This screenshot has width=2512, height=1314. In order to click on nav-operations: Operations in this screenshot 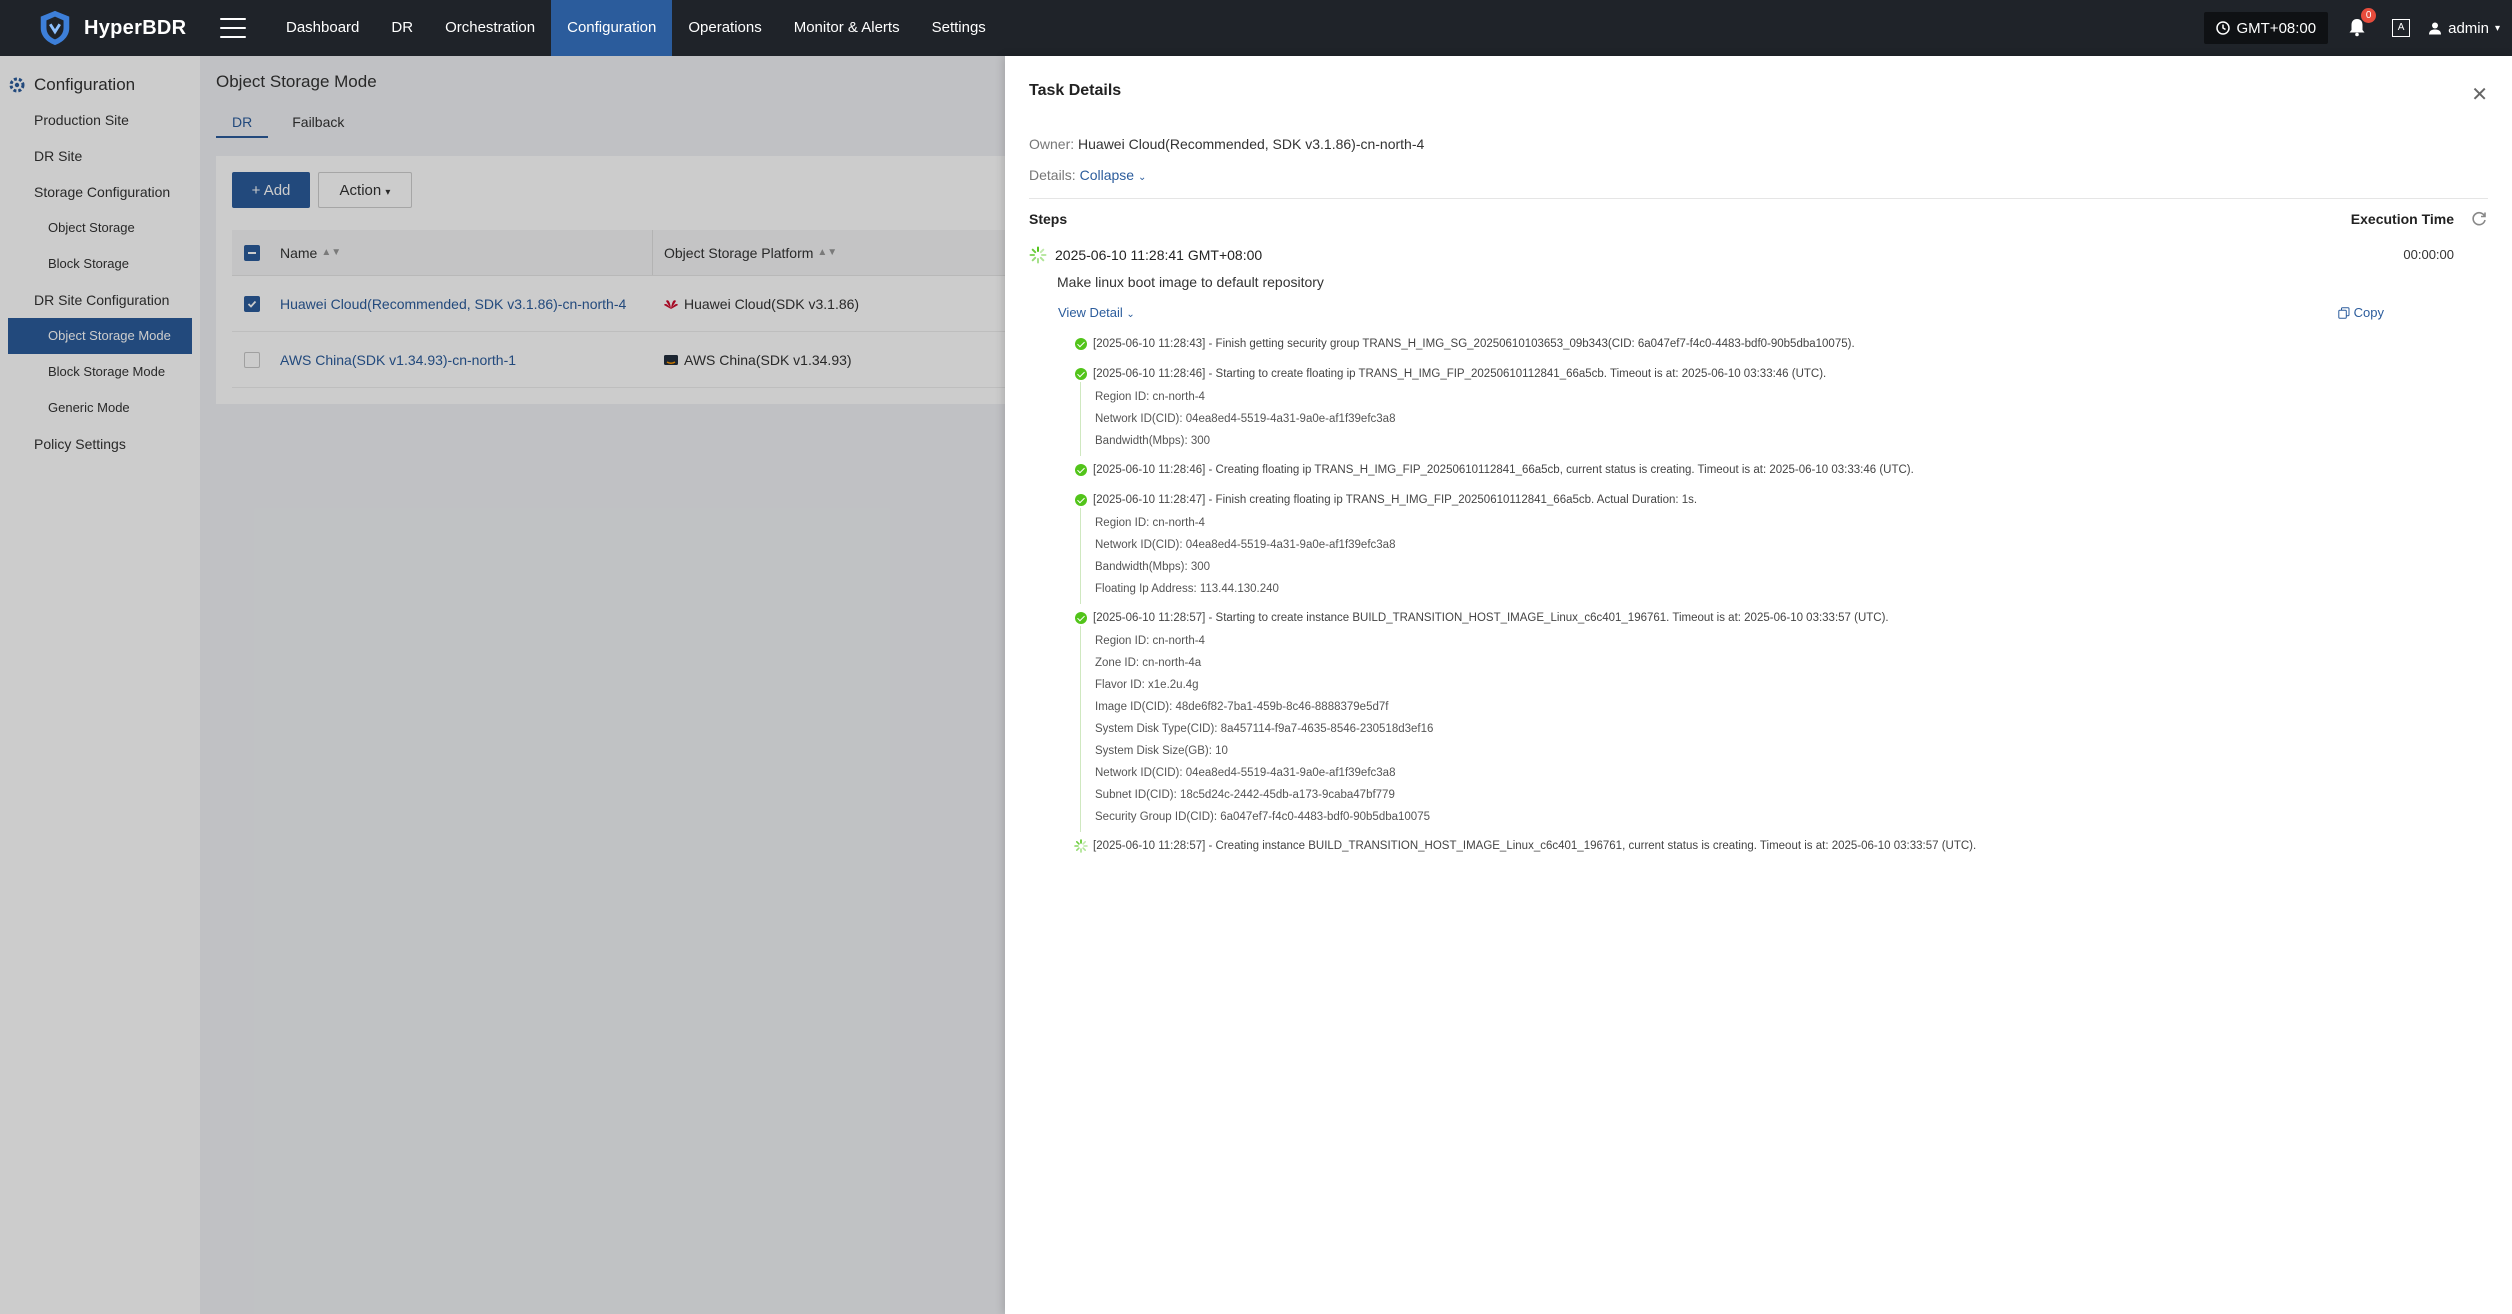, I will do `click(724, 28)`.